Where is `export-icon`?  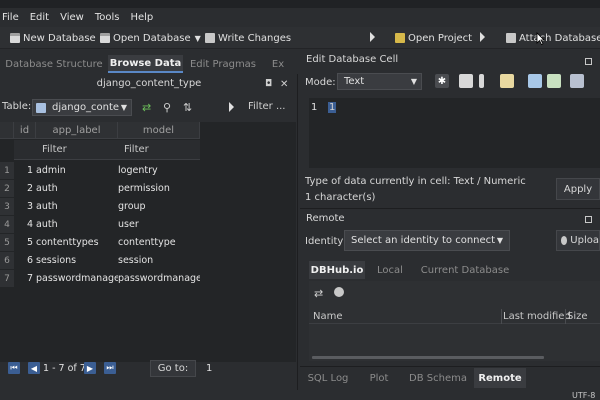
export-icon is located at coordinates (535, 81).